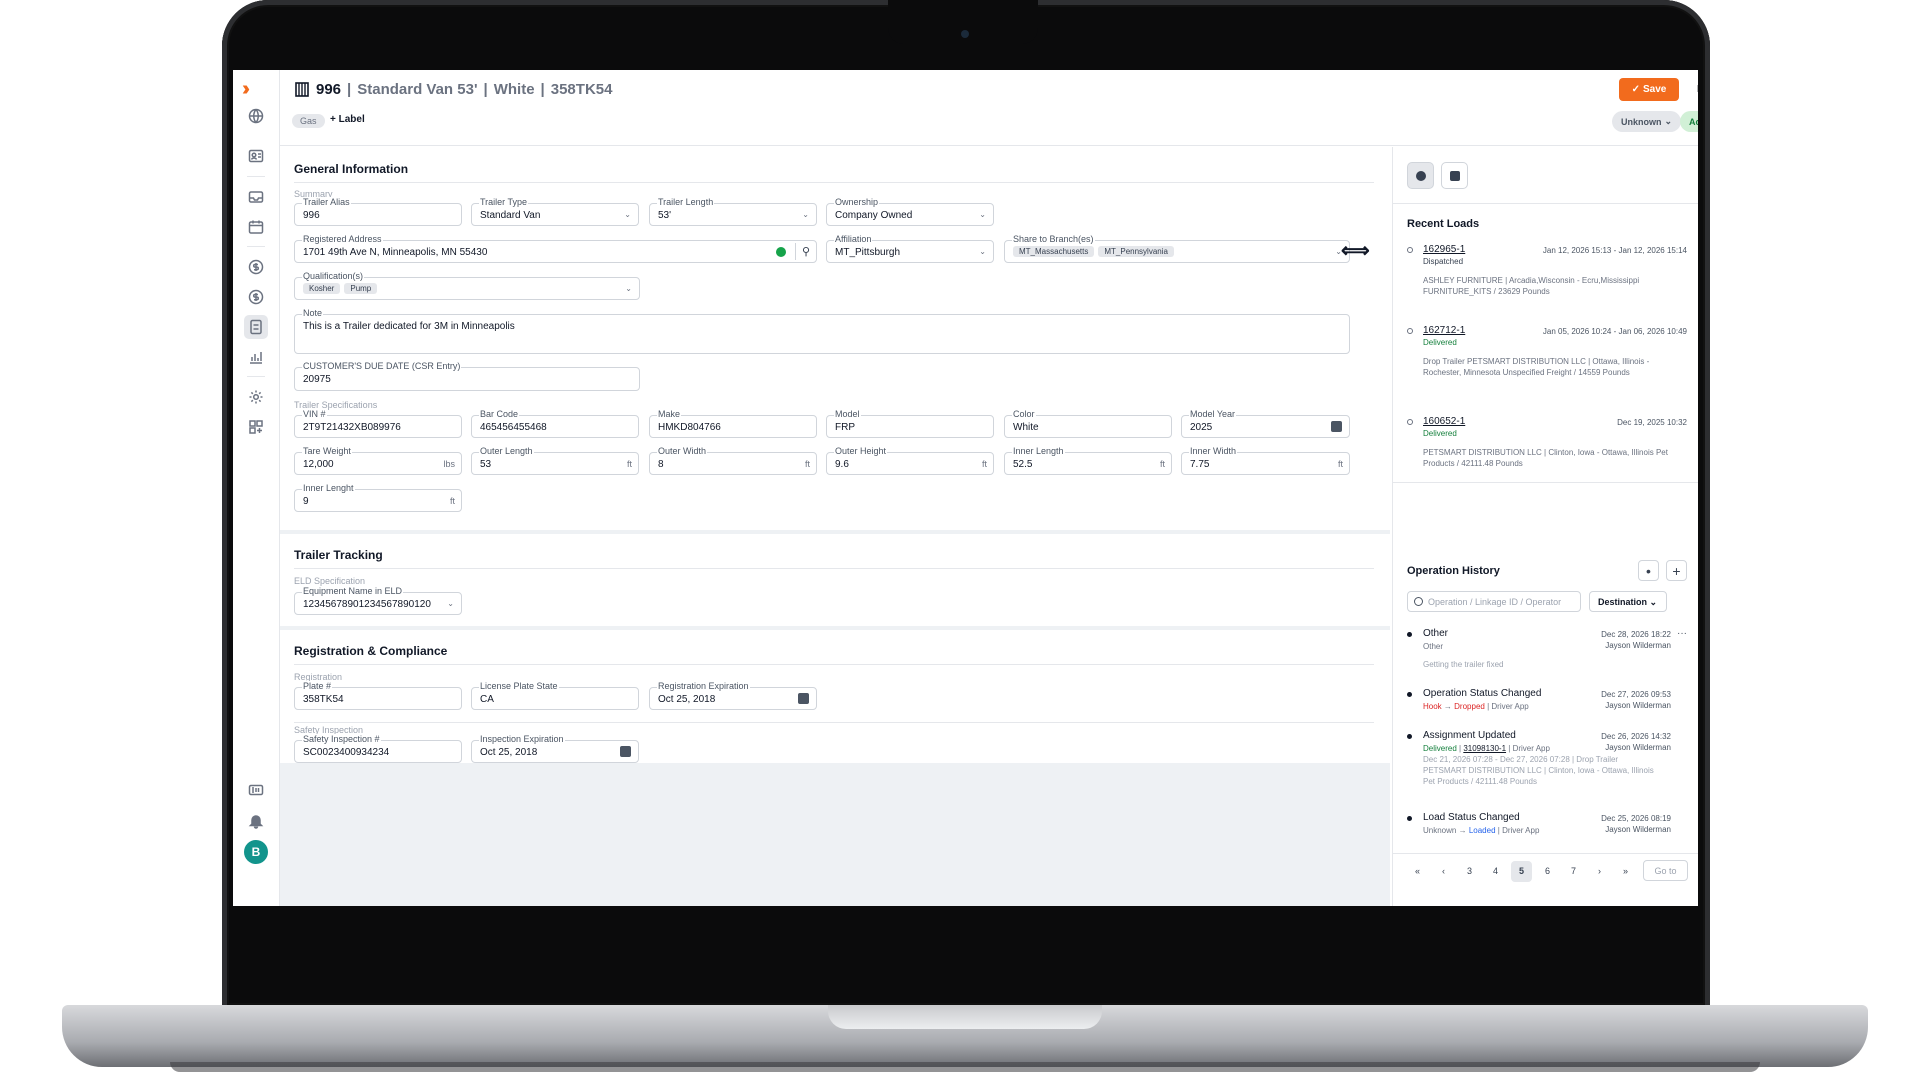 The image size is (1920, 1080). I want to click on add-operation-button: +, so click(1676, 570).